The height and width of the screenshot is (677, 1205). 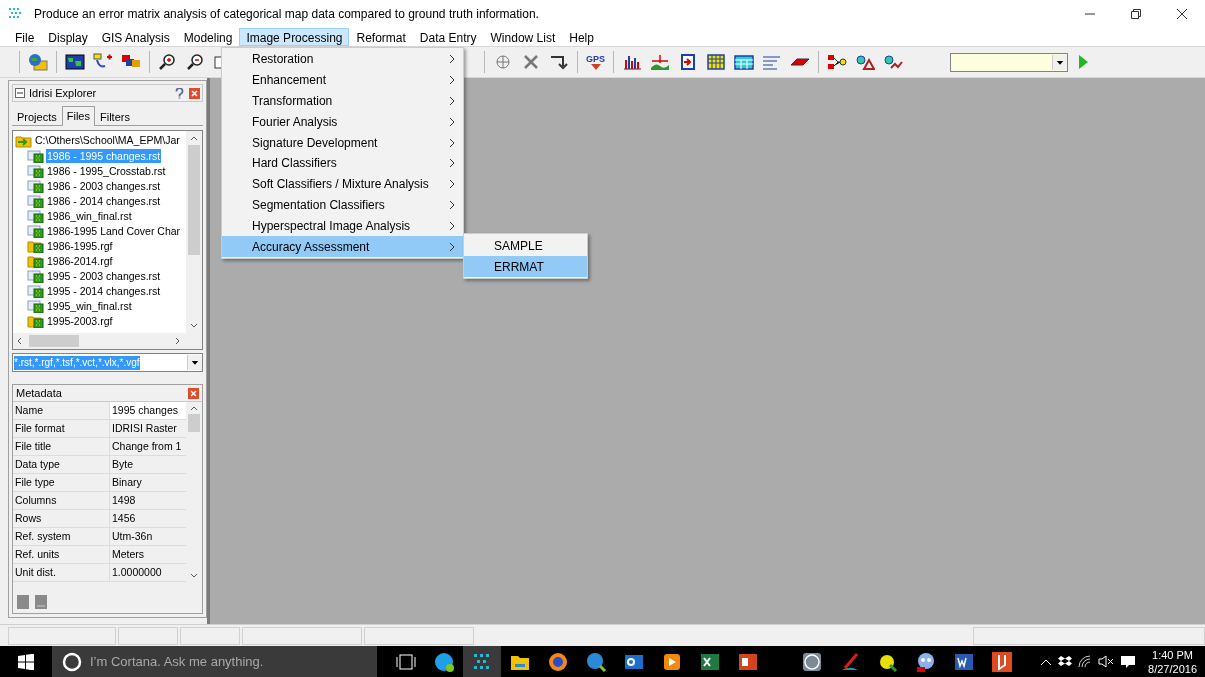 I want to click on panel-title: Metadata, so click(x=39, y=393).